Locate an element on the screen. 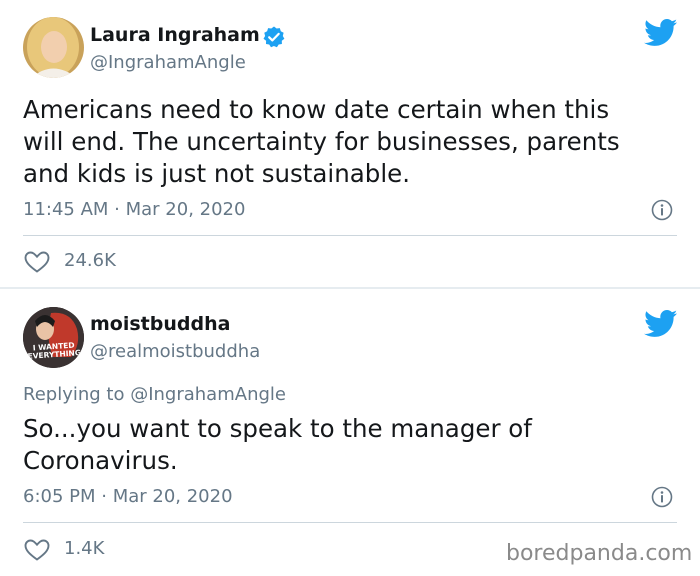 Image resolution: width=700 pixels, height=576 pixels. verified-badge-icon is located at coordinates (274, 37).